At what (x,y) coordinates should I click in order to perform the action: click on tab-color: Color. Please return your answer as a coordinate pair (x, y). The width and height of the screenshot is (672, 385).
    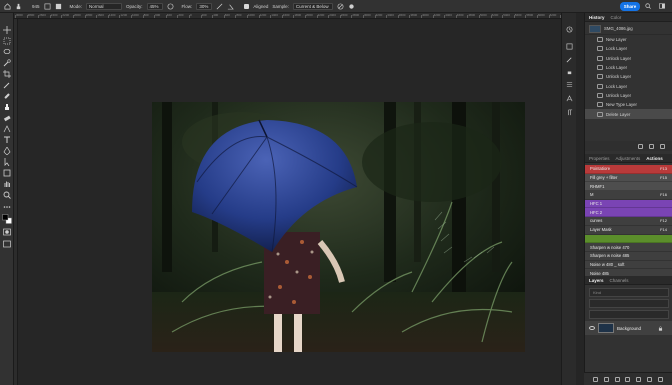
    Looking at the image, I should click on (616, 17).